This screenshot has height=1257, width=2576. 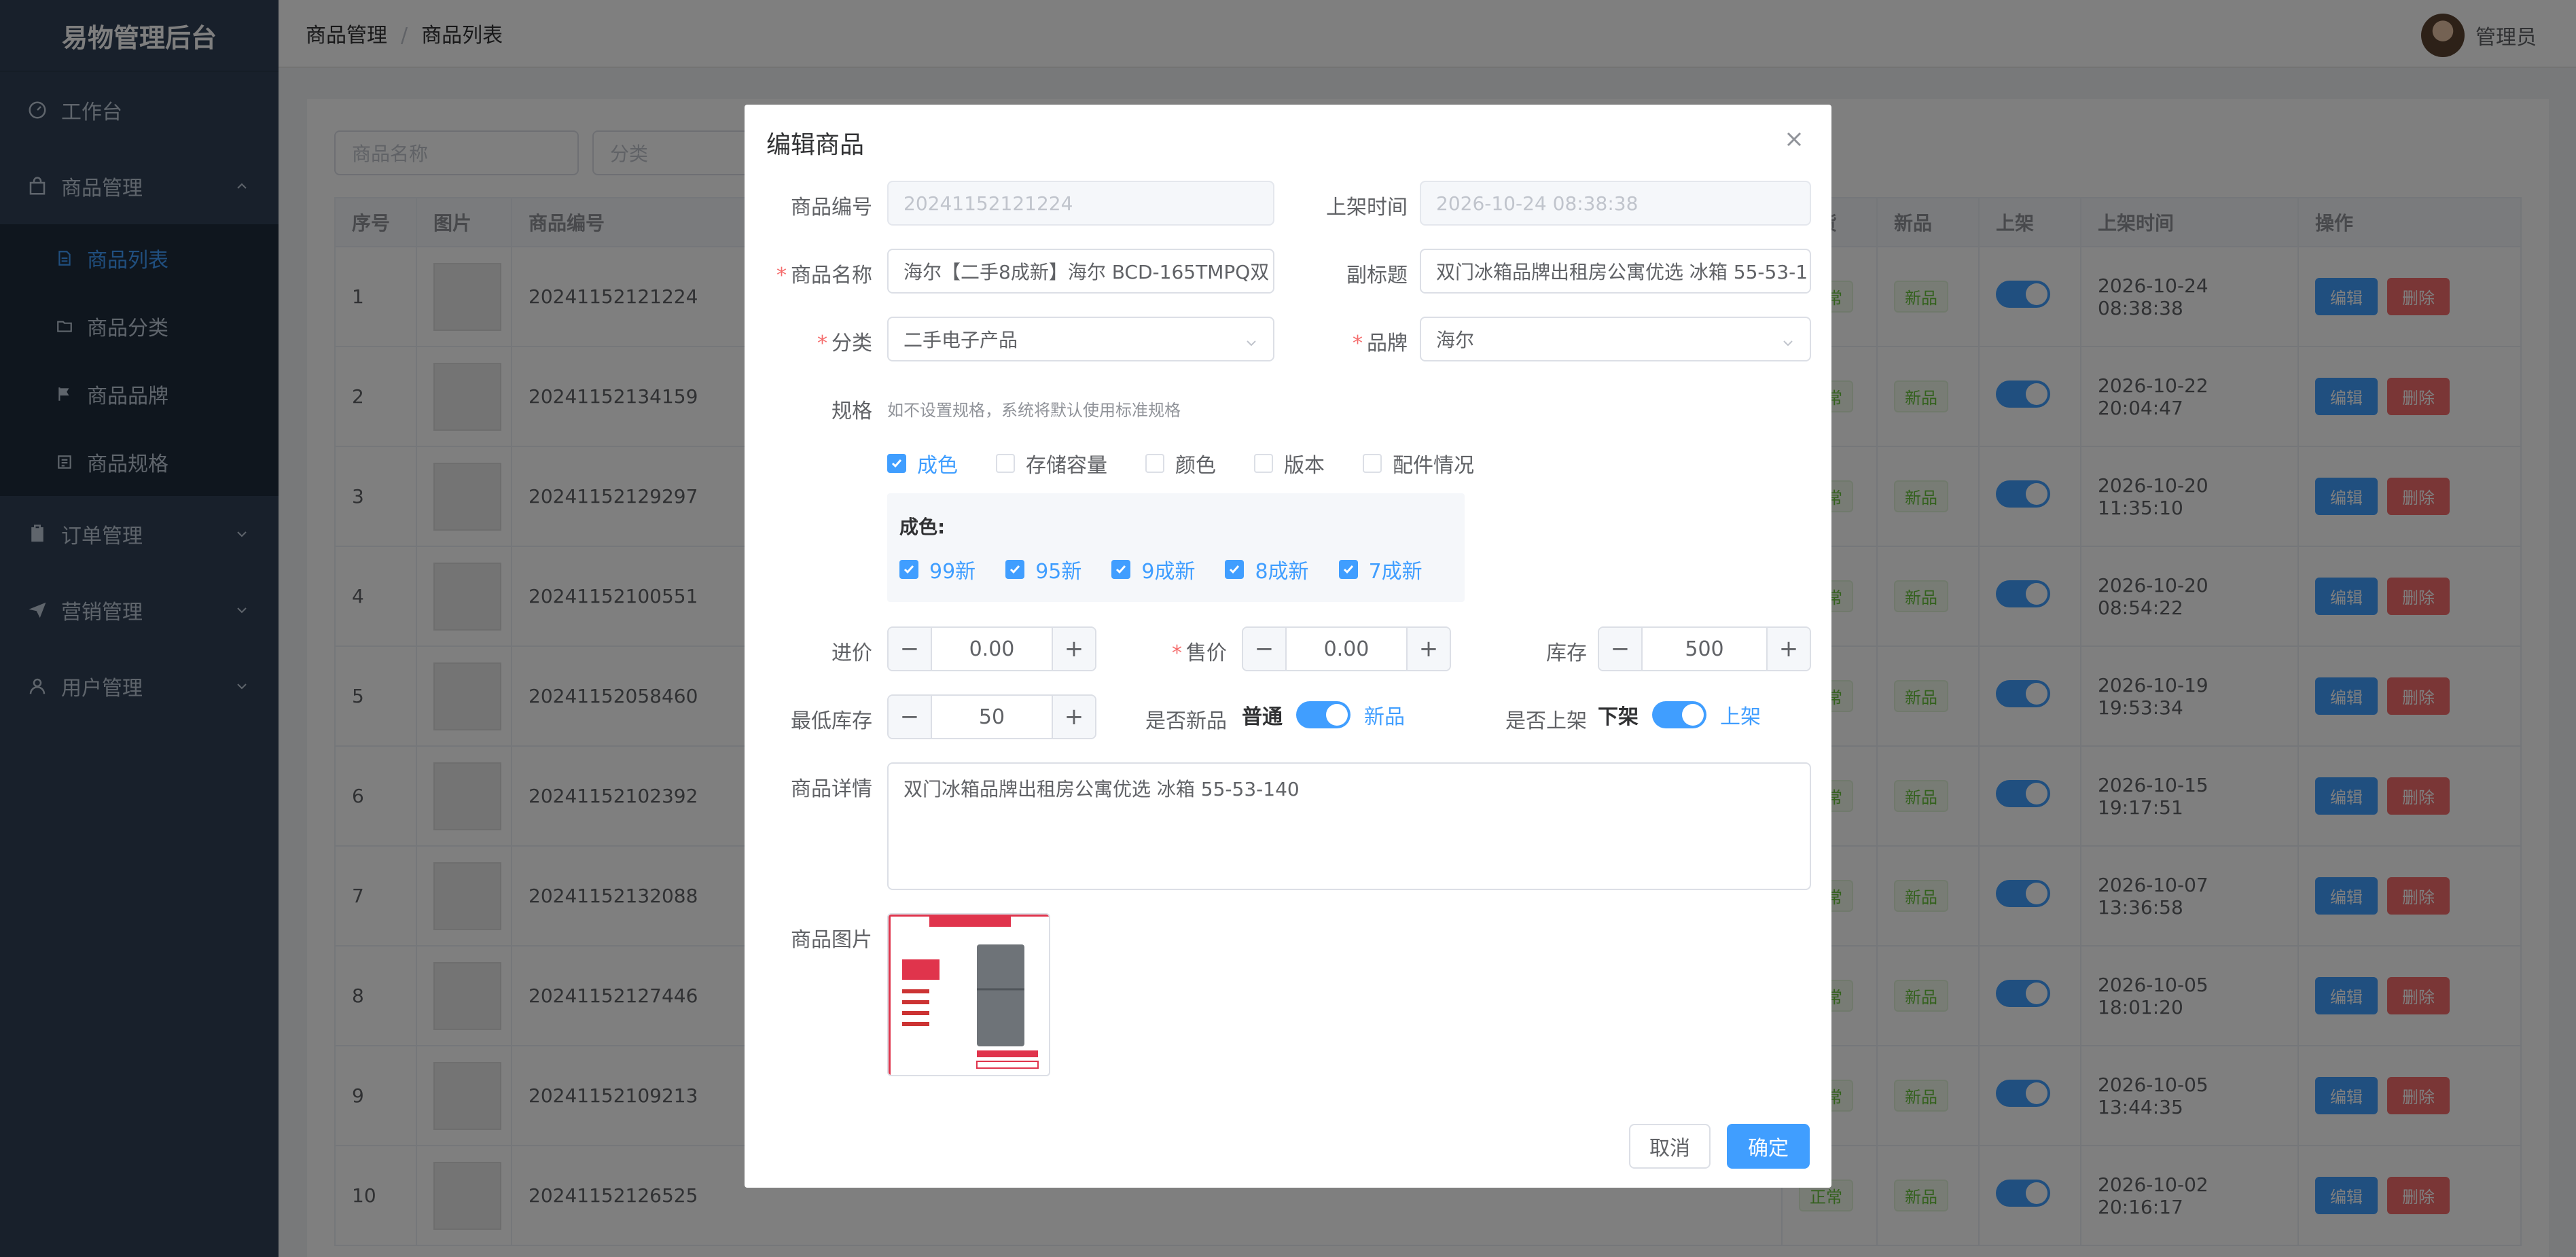 I want to click on condition-95: 95新, so click(x=1043, y=569).